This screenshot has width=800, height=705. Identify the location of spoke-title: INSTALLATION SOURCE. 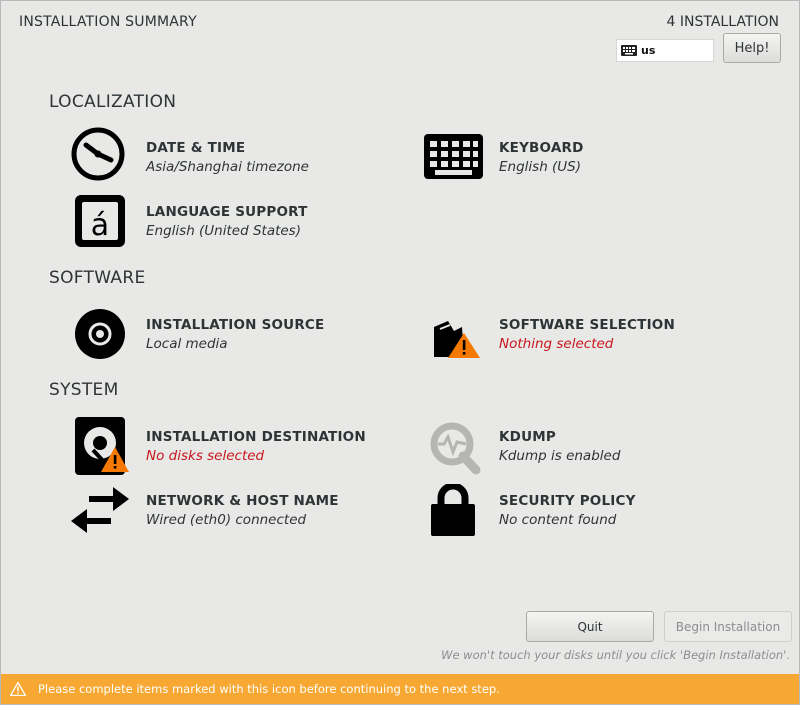
(235, 325).